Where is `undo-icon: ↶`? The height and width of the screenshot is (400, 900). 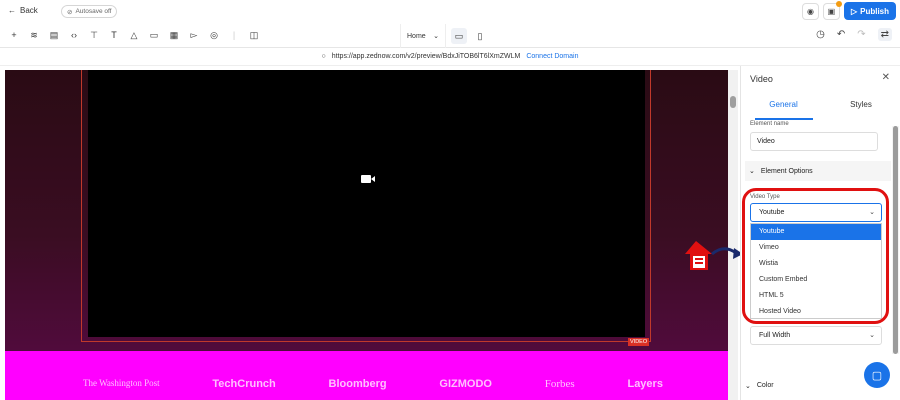
undo-icon: ↶ is located at coordinates (841, 34).